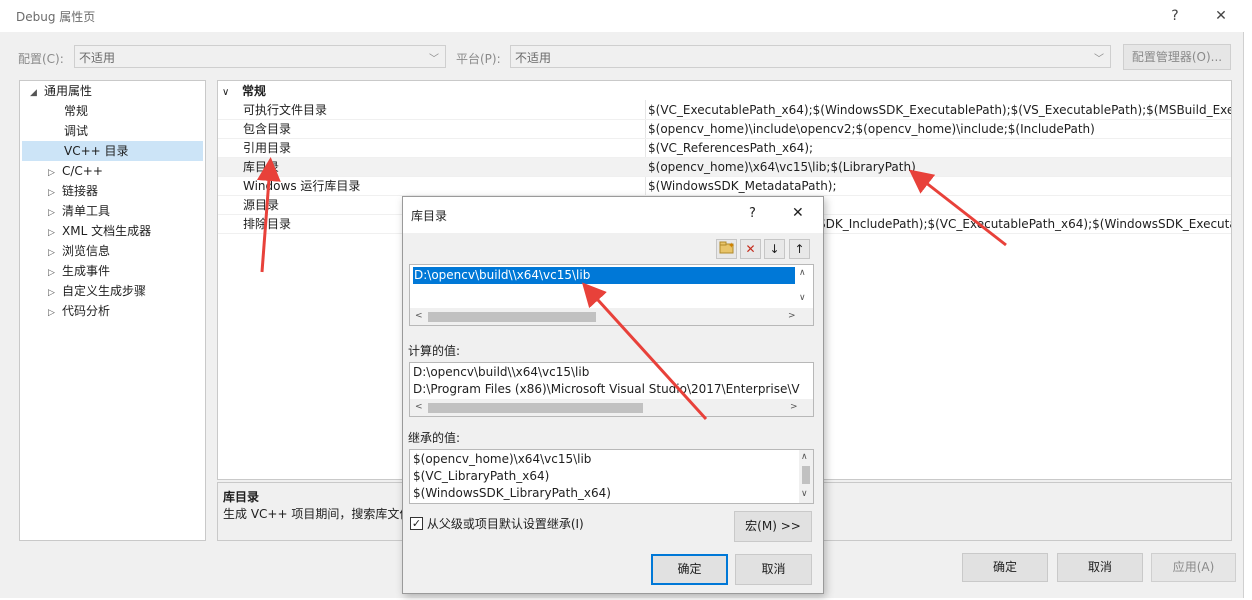 The width and height of the screenshot is (1252, 600). Describe the element at coordinates (810, 56) in the screenshot. I see `platform-combo: 不适用 ﹀` at that location.